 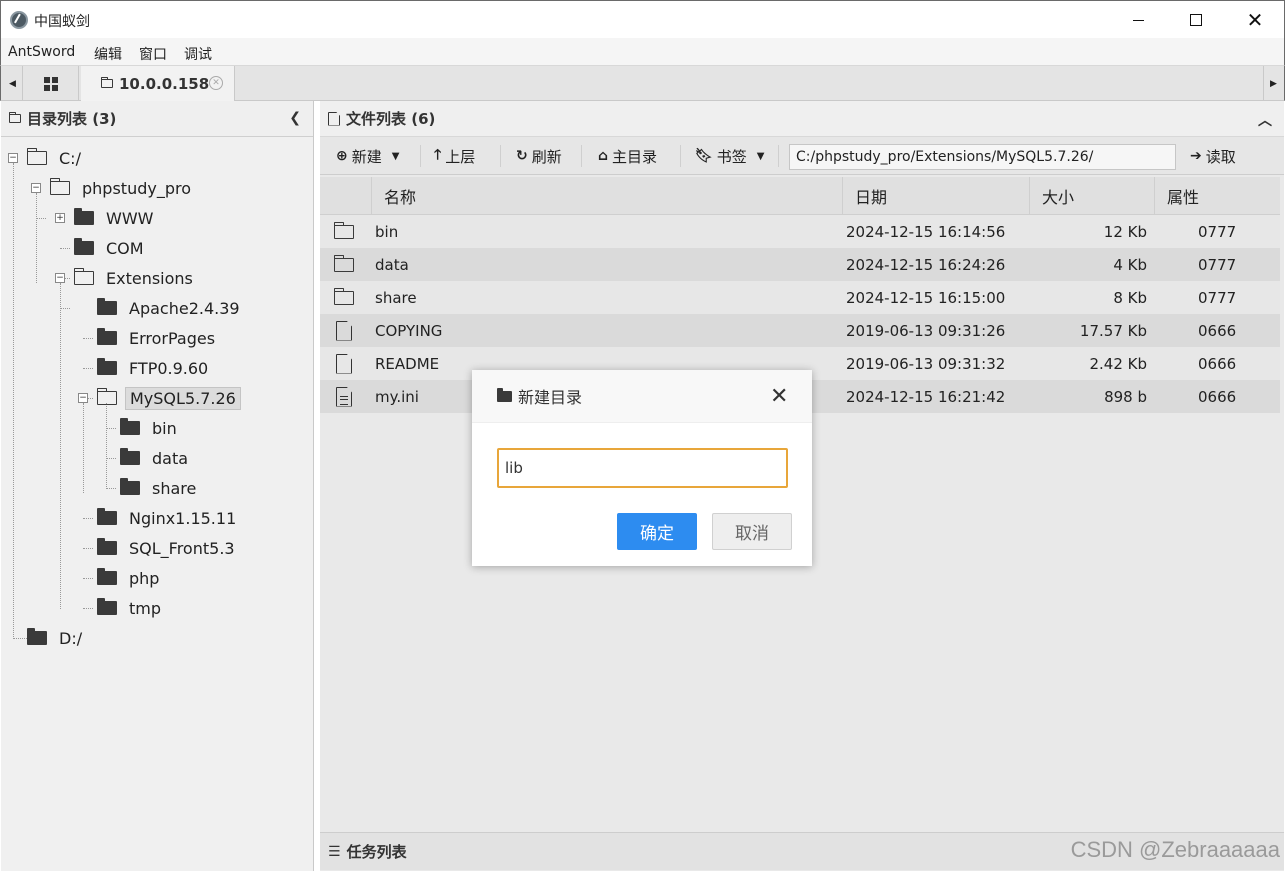 What do you see at coordinates (800, 264) in the screenshot?
I see `file-row: data 2024-12-15 16:24:26 4 Kb 0777` at bounding box center [800, 264].